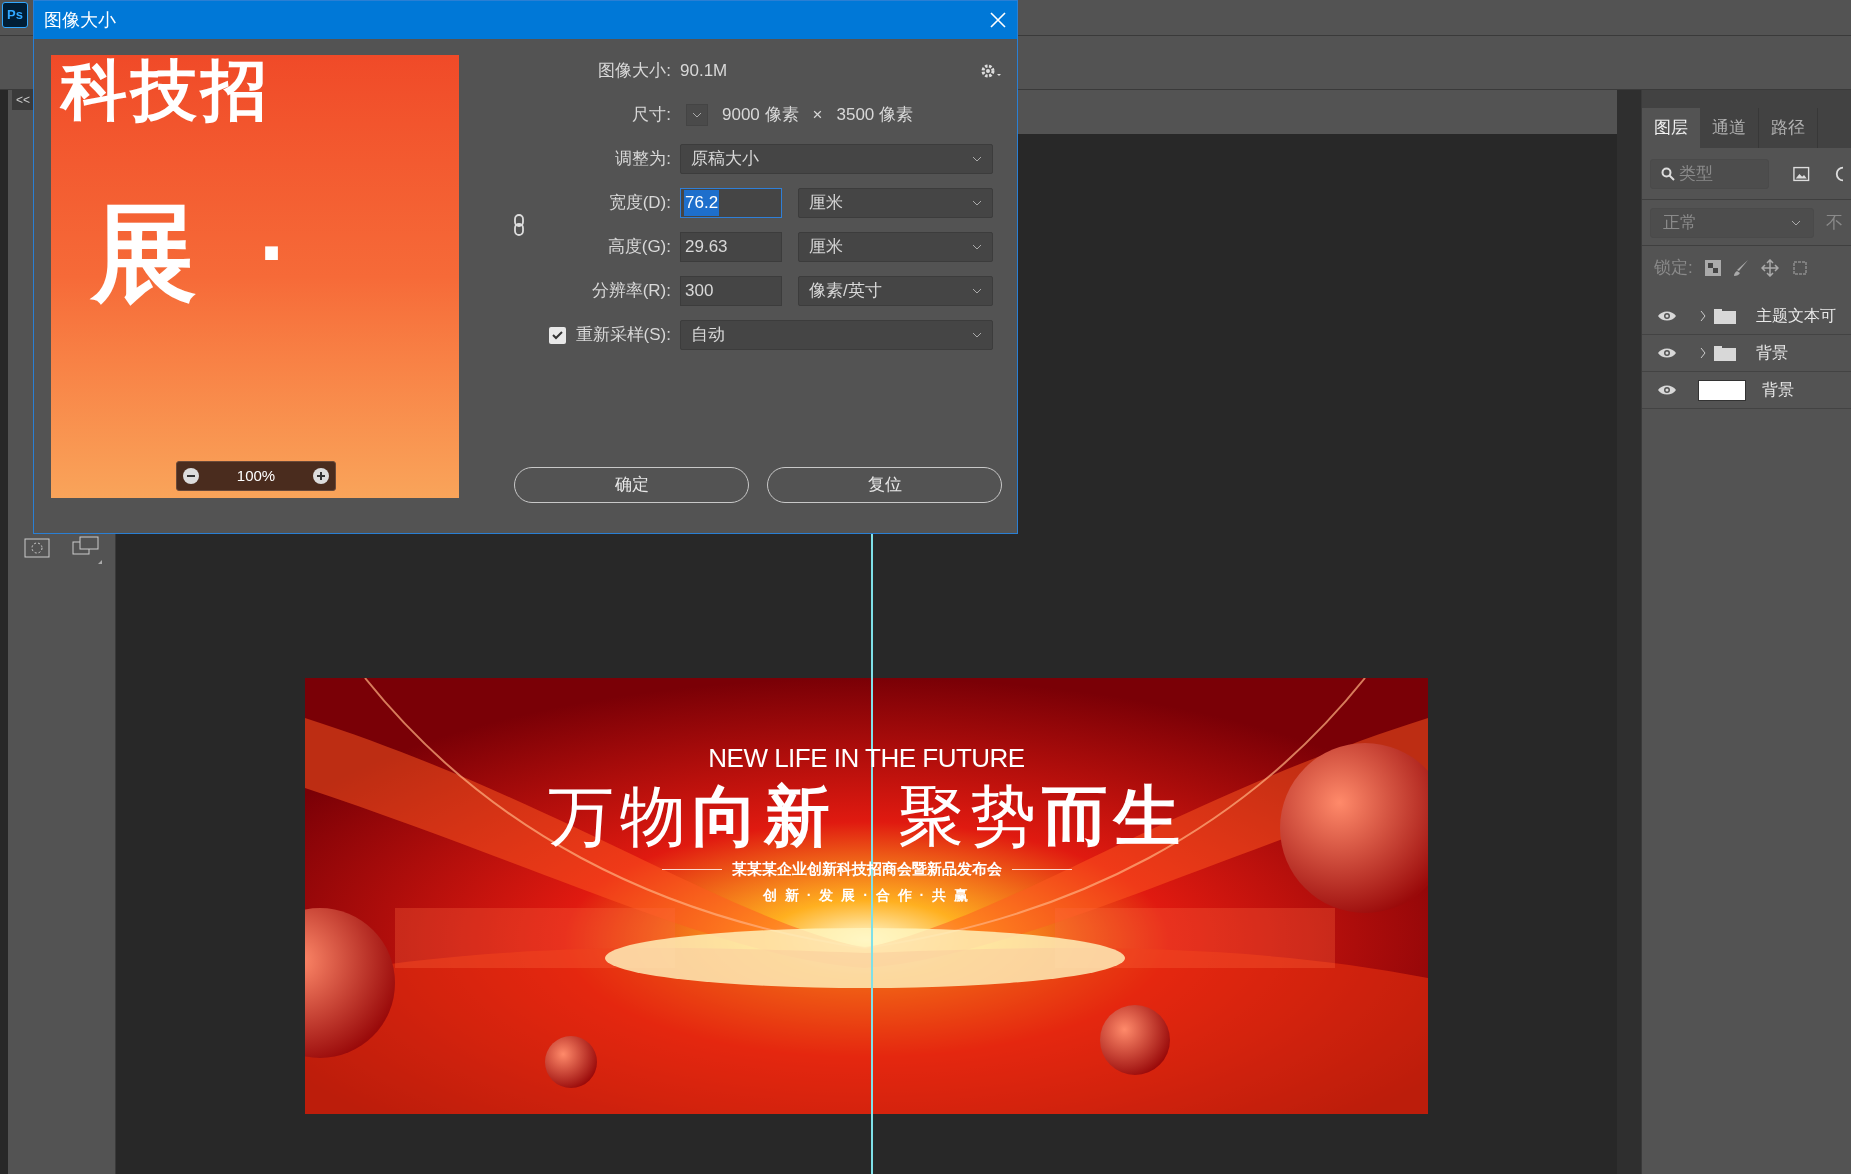 The width and height of the screenshot is (1851, 1174). Describe the element at coordinates (631, 485) in the screenshot. I see `dialog-button: 确定` at that location.